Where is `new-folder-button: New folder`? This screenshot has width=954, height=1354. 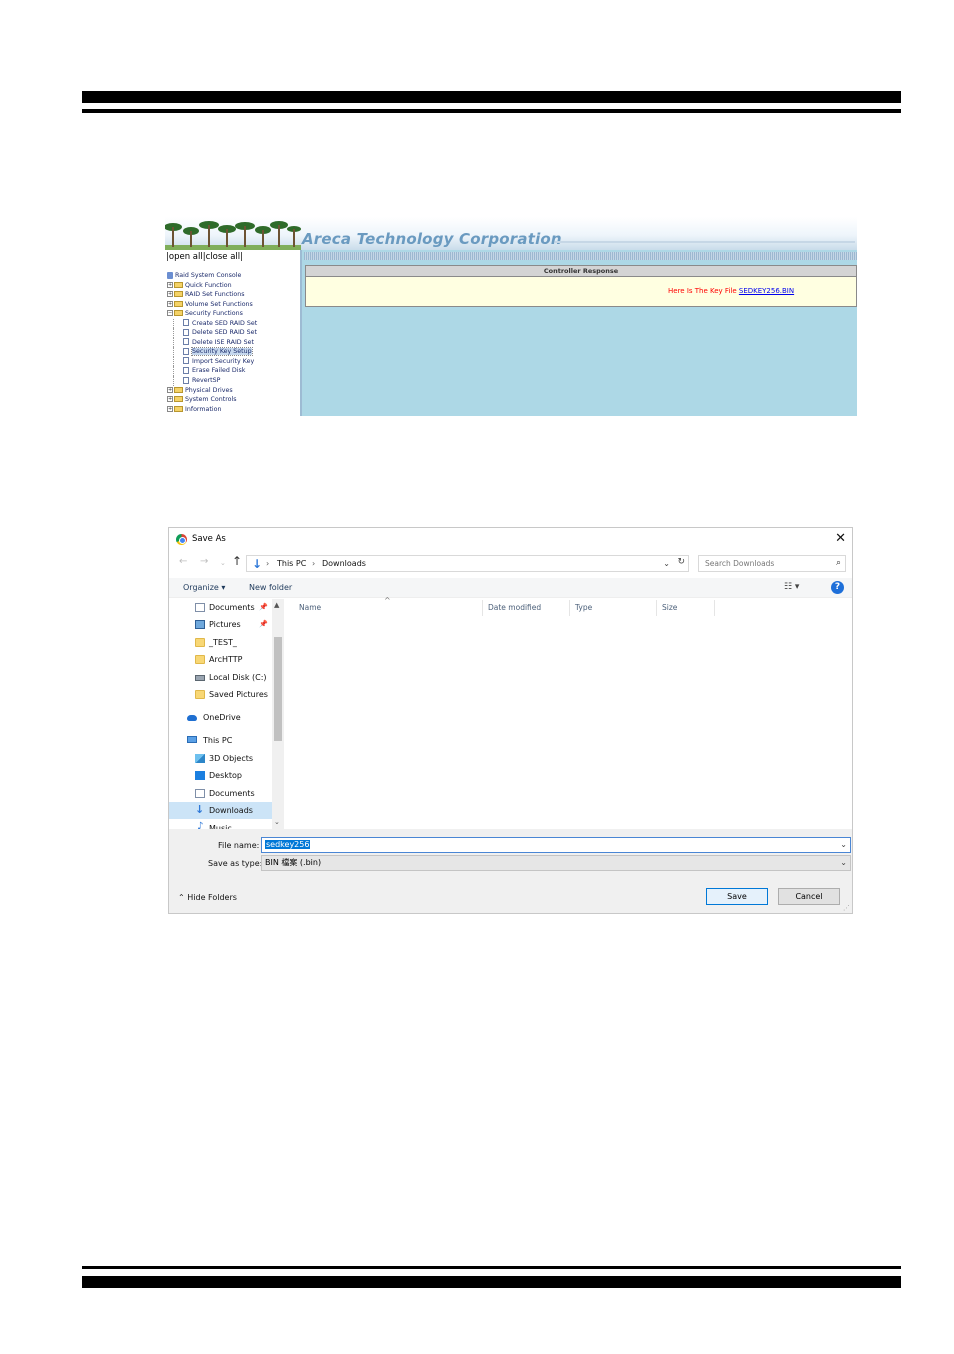 new-folder-button: New folder is located at coordinates (270, 587).